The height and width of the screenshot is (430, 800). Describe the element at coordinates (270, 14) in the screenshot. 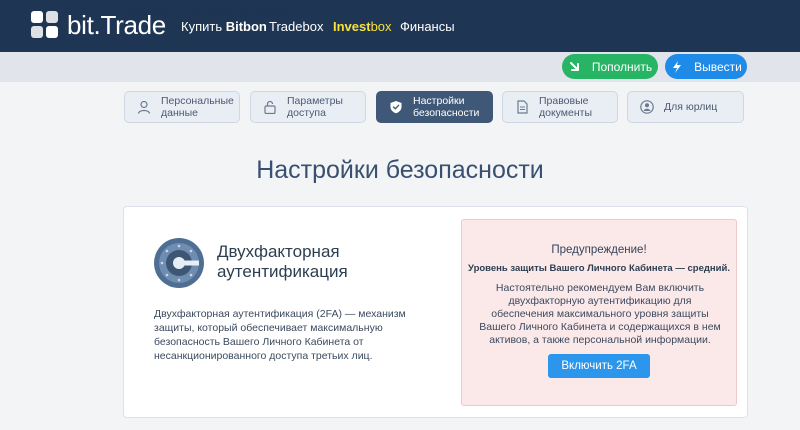

I see `balance-value: ₿ 0,00` at that location.